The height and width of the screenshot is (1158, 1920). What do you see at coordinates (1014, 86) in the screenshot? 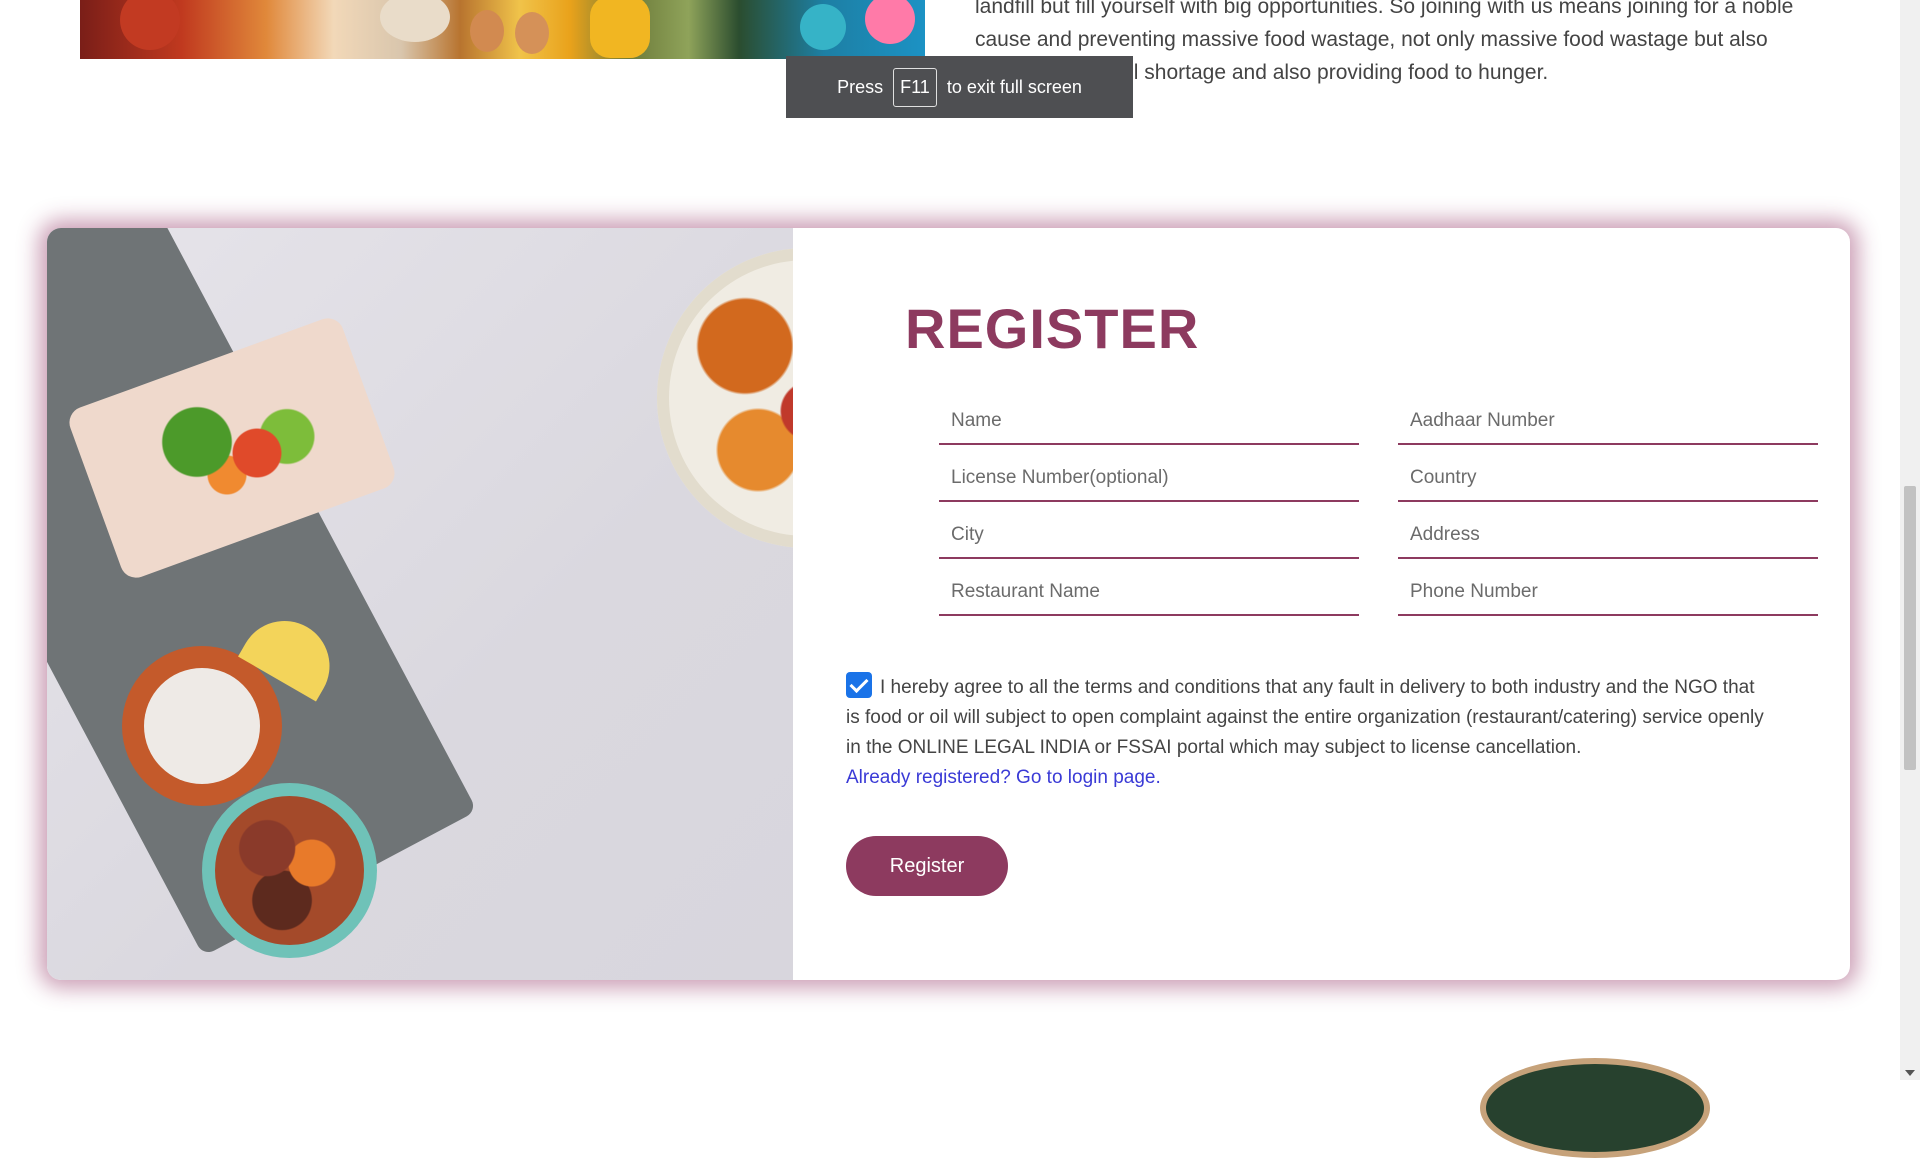
I see `fullscreen-notice-suffix: to exit full screen` at bounding box center [1014, 86].